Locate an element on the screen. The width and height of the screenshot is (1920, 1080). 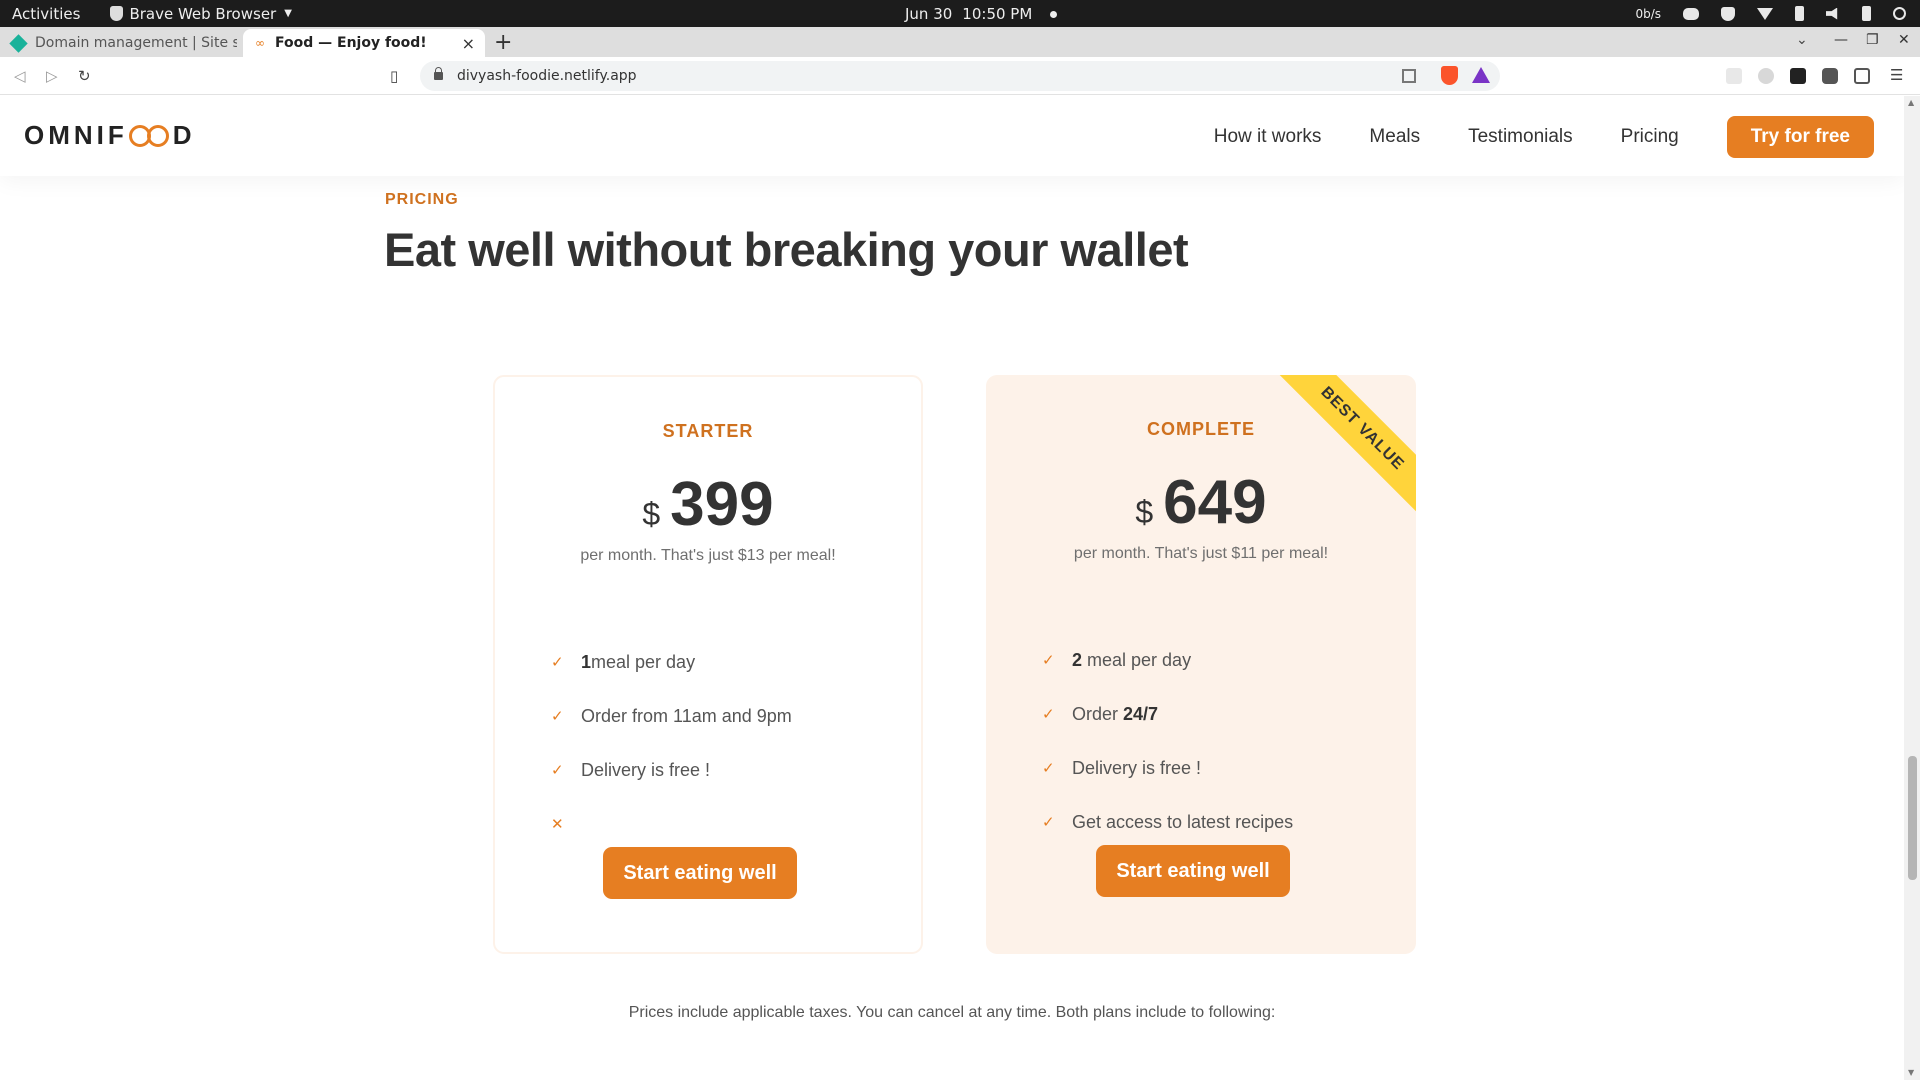
reload-icon: ↻ is located at coordinates (84, 76).